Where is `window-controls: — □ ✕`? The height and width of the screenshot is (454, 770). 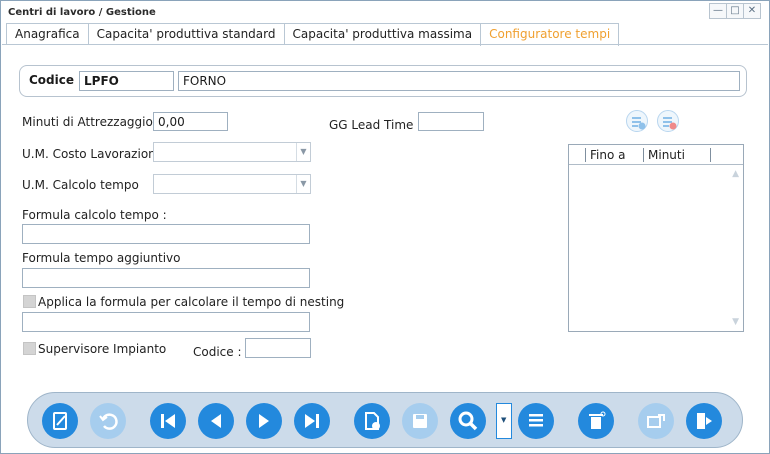
window-controls: — □ ✕ is located at coordinates (735, 11).